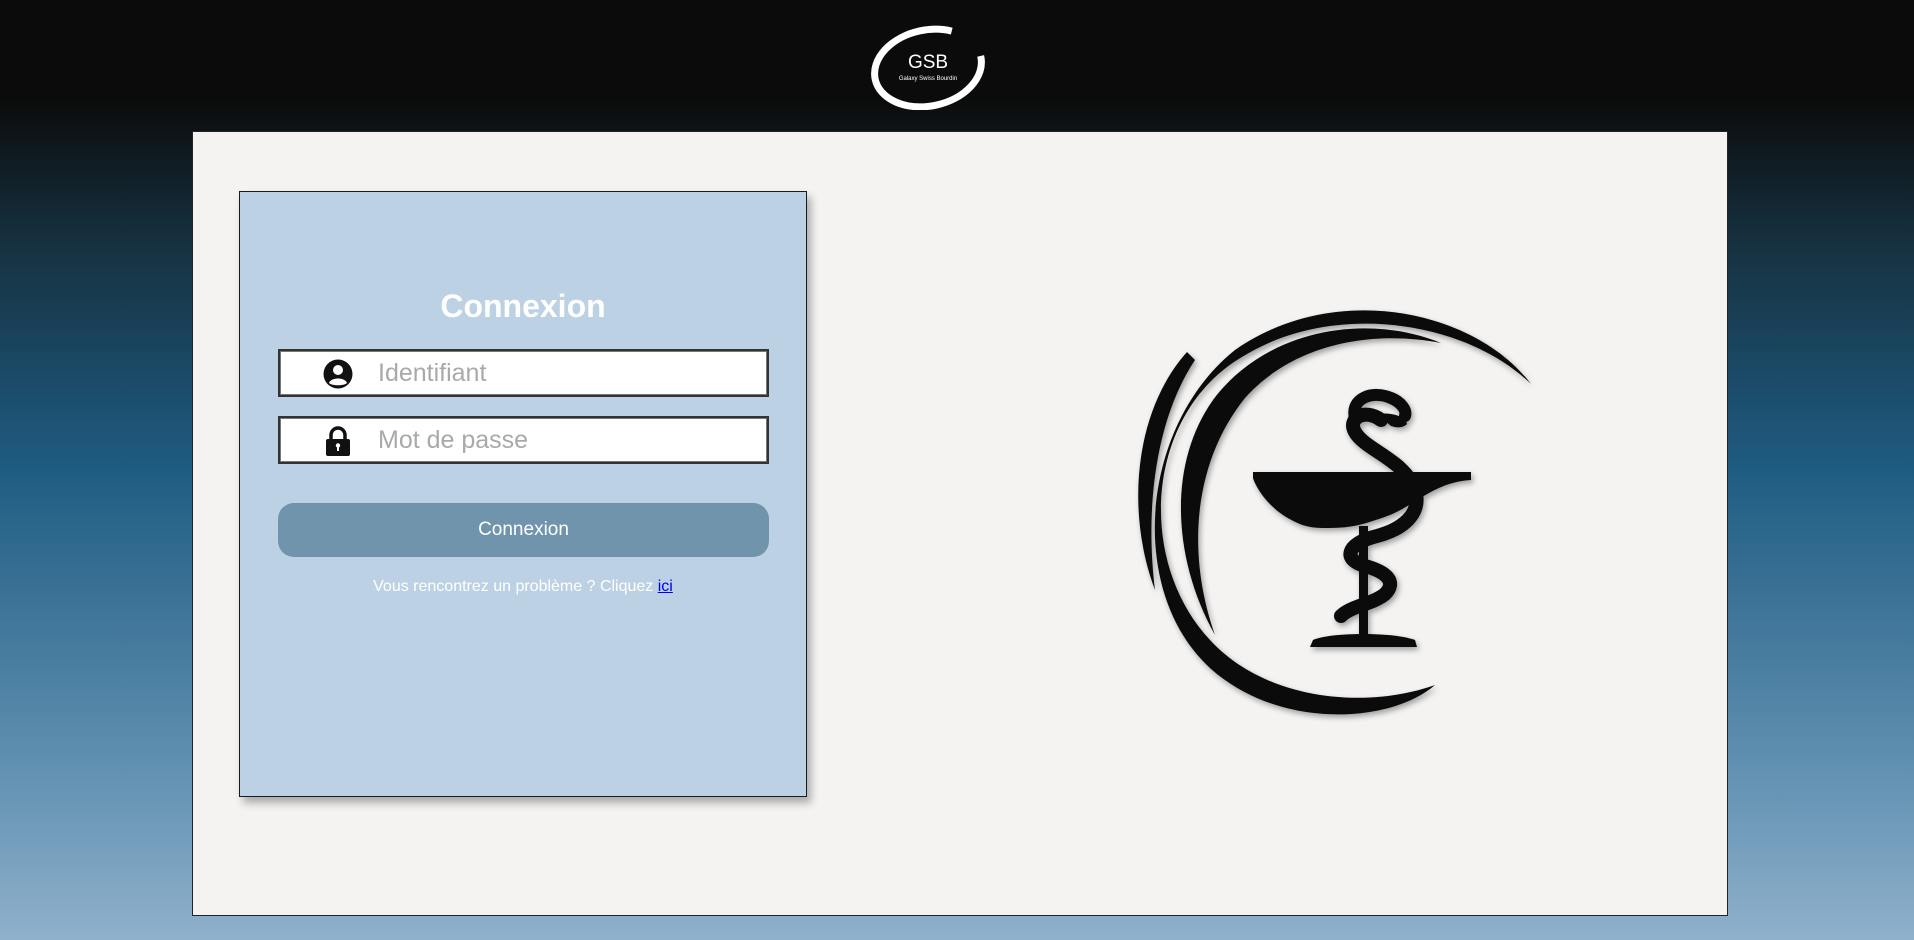 This screenshot has height=940, width=1914. I want to click on password-input, so click(563, 440).